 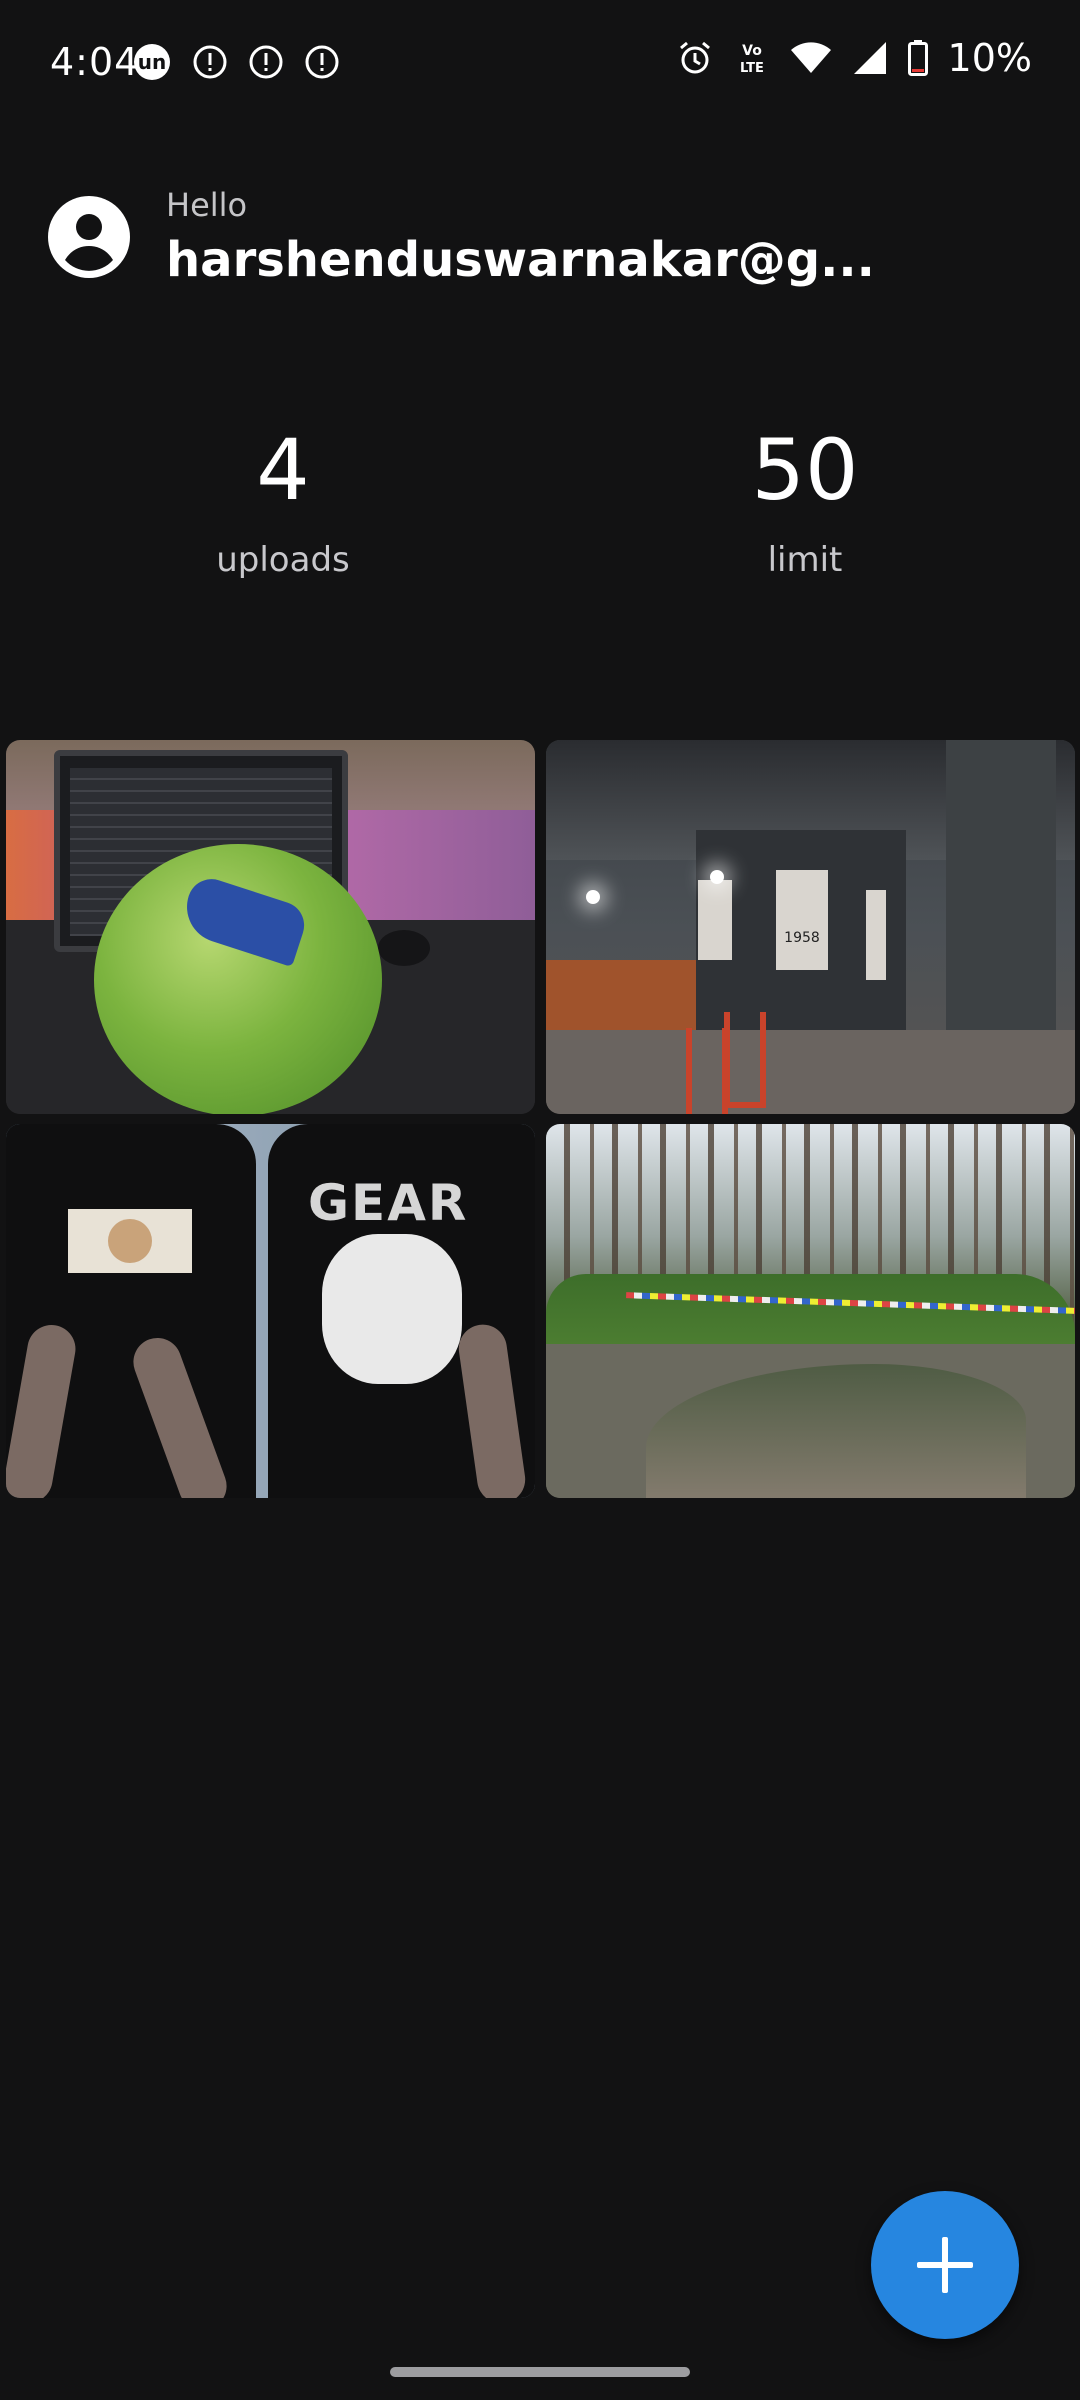 What do you see at coordinates (540, 2372) in the screenshot?
I see `gesture-nav-handle` at bounding box center [540, 2372].